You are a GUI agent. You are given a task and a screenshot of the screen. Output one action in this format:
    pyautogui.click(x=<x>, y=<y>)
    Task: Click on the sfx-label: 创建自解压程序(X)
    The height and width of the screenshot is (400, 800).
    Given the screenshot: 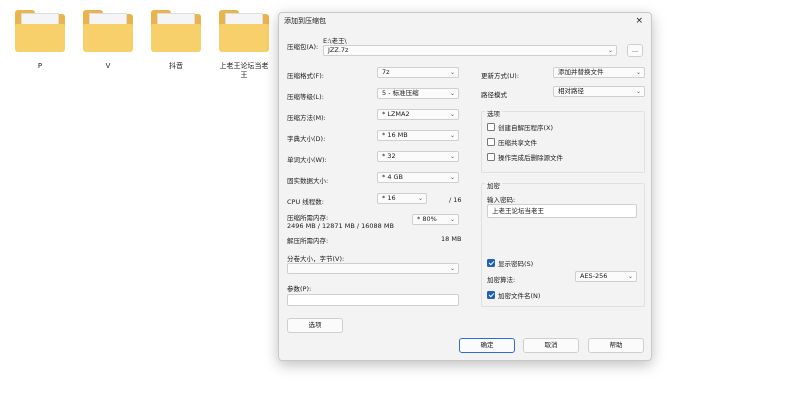 What is the action you would take?
    pyautogui.click(x=526, y=128)
    